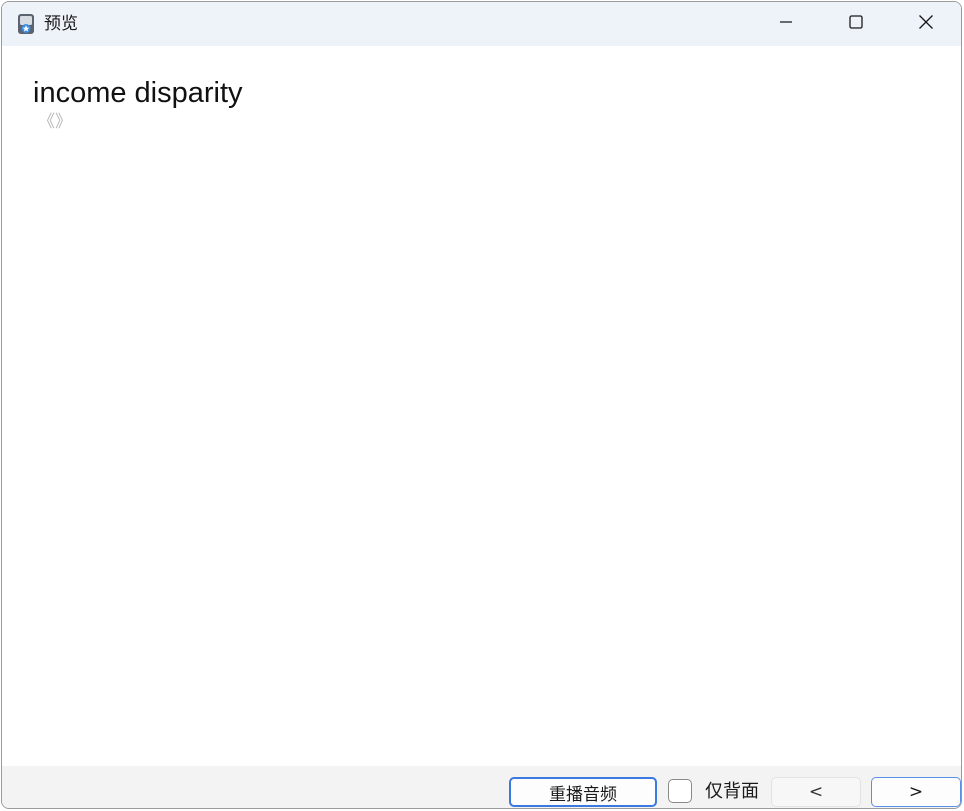 The height and width of the screenshot is (811, 964). I want to click on card-phonetic: 《》, so click(55, 122).